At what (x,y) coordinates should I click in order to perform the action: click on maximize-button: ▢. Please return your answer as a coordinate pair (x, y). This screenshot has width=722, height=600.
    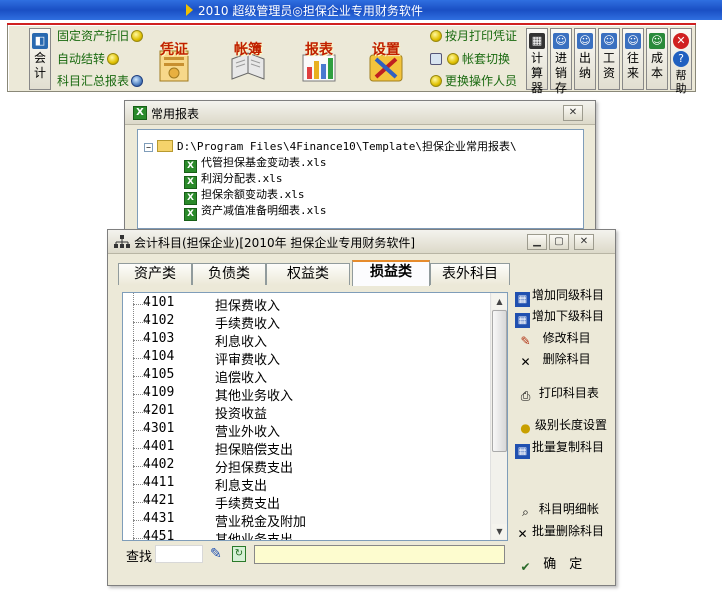
    Looking at the image, I should click on (559, 242).